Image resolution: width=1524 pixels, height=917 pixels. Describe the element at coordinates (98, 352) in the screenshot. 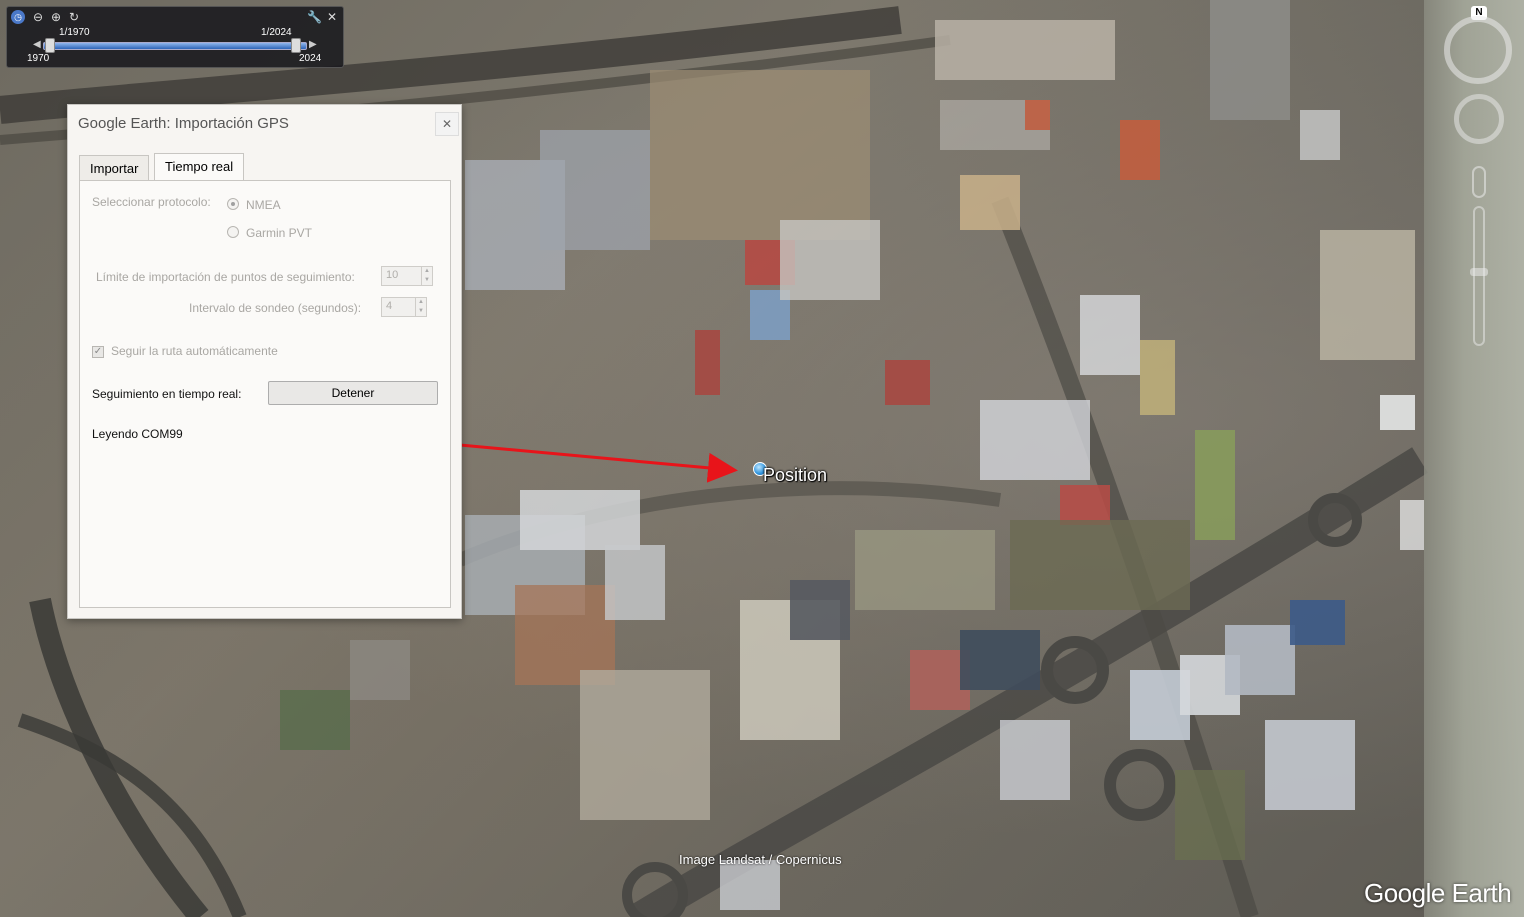

I see `follow-route-checkbox: ✓` at that location.